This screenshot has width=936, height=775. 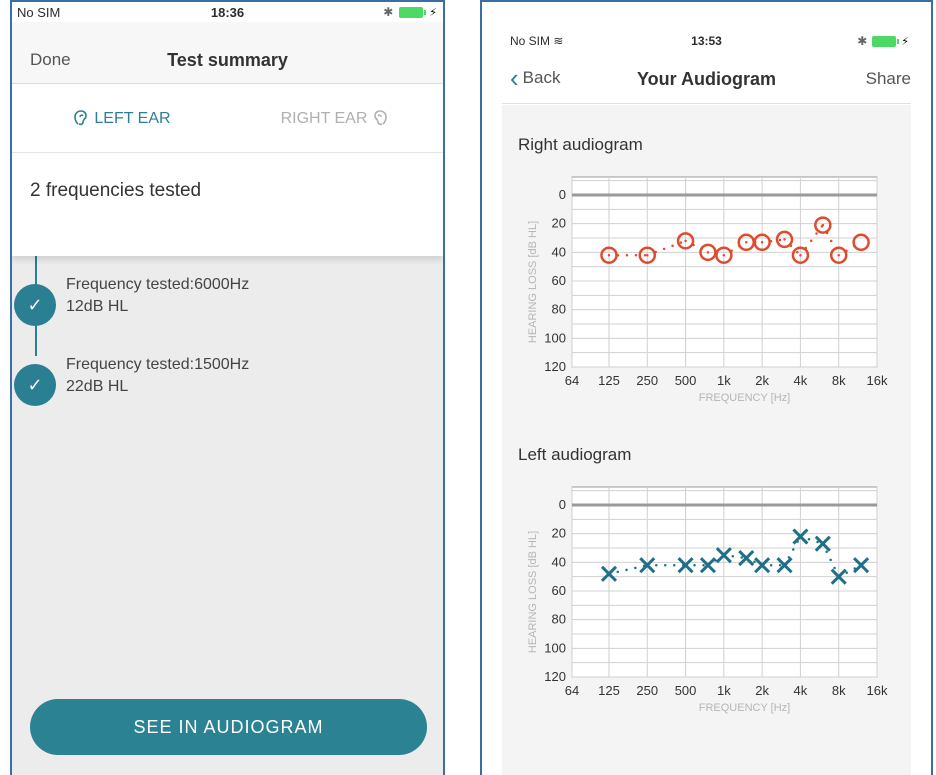 What do you see at coordinates (228, 727) in the screenshot?
I see `see-in-audiogram-button: SEE IN AUDIOGRAM` at bounding box center [228, 727].